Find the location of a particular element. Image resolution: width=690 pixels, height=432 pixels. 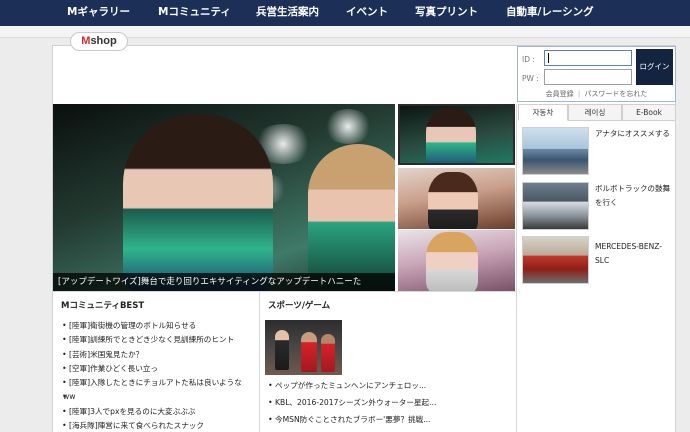

login-box: ID : PW : ログイン 会員登録 | パスワードを忘れた is located at coordinates (596, 74).